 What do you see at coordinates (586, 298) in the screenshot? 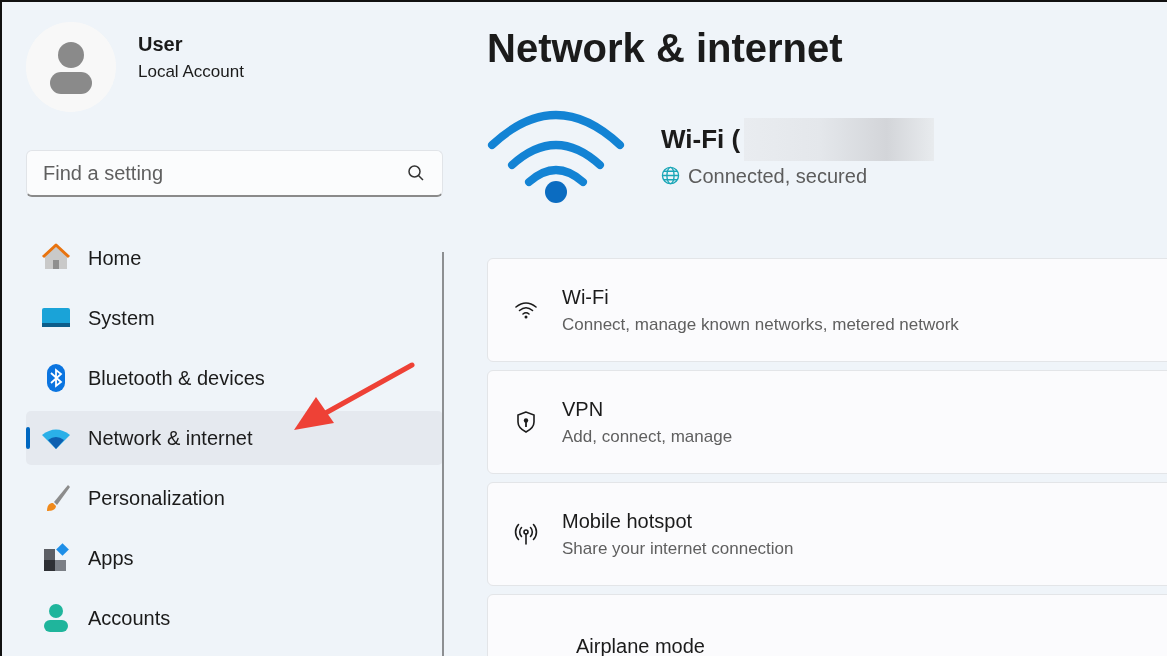
I see `setting-title: Wi-Fi` at bounding box center [586, 298].